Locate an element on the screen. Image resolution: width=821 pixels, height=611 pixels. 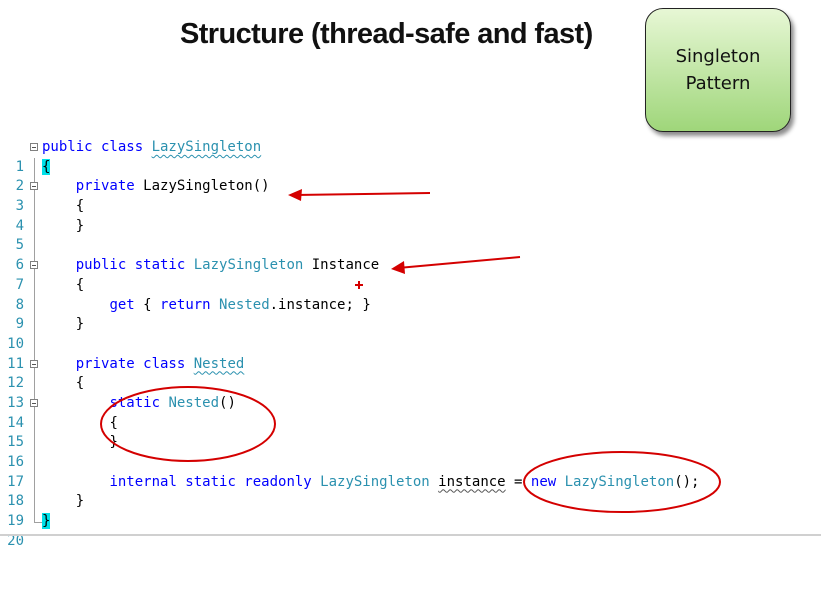
slide-title: Structure (thread-safe and fast) is located at coordinates (386, 34).